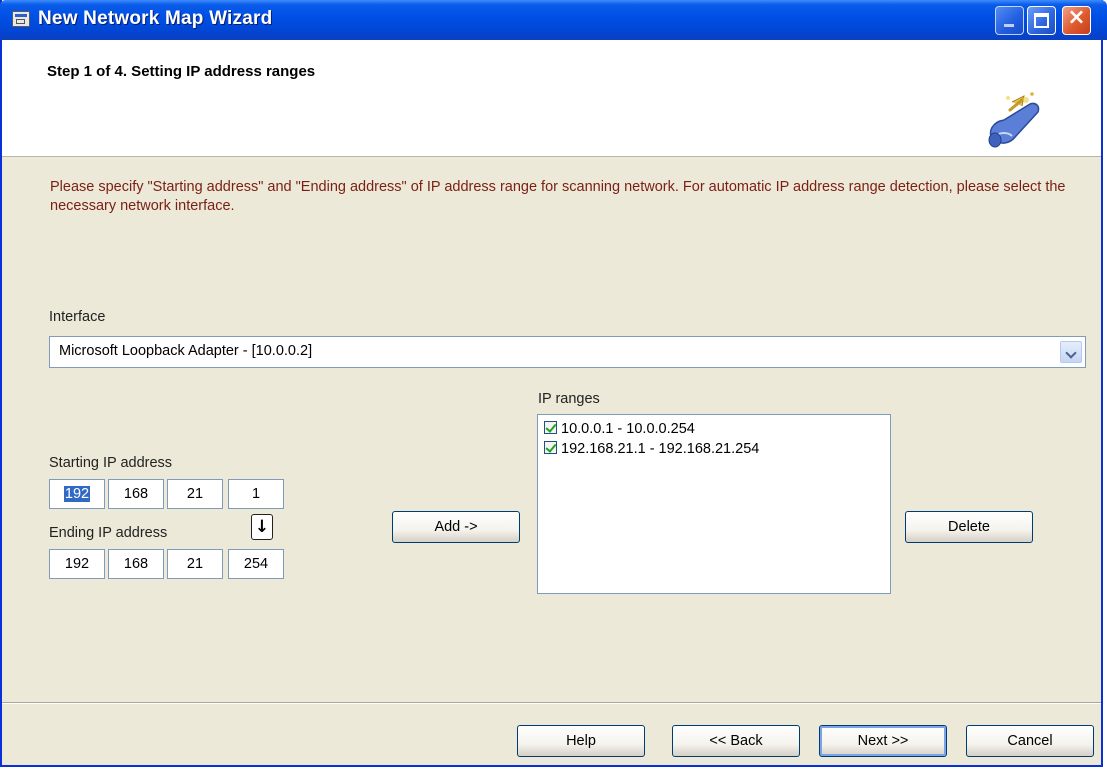 The height and width of the screenshot is (771, 1107). What do you see at coordinates (256, 564) in the screenshot?
I see `ending-ip-octet-4: 254` at bounding box center [256, 564].